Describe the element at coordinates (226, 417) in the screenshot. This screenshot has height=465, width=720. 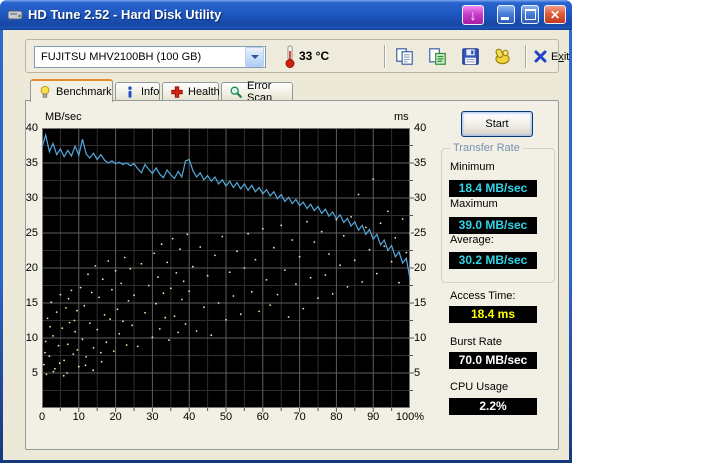
I see `x-axis-tick: 50` at that location.